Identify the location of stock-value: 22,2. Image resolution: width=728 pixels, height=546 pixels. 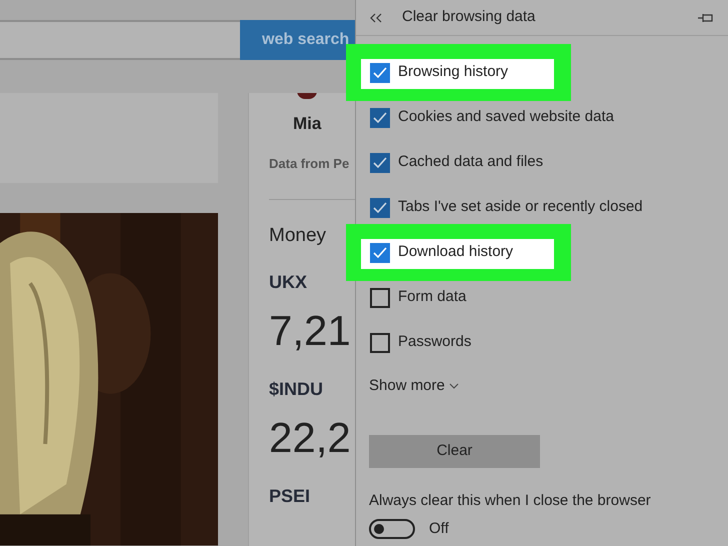
(310, 437).